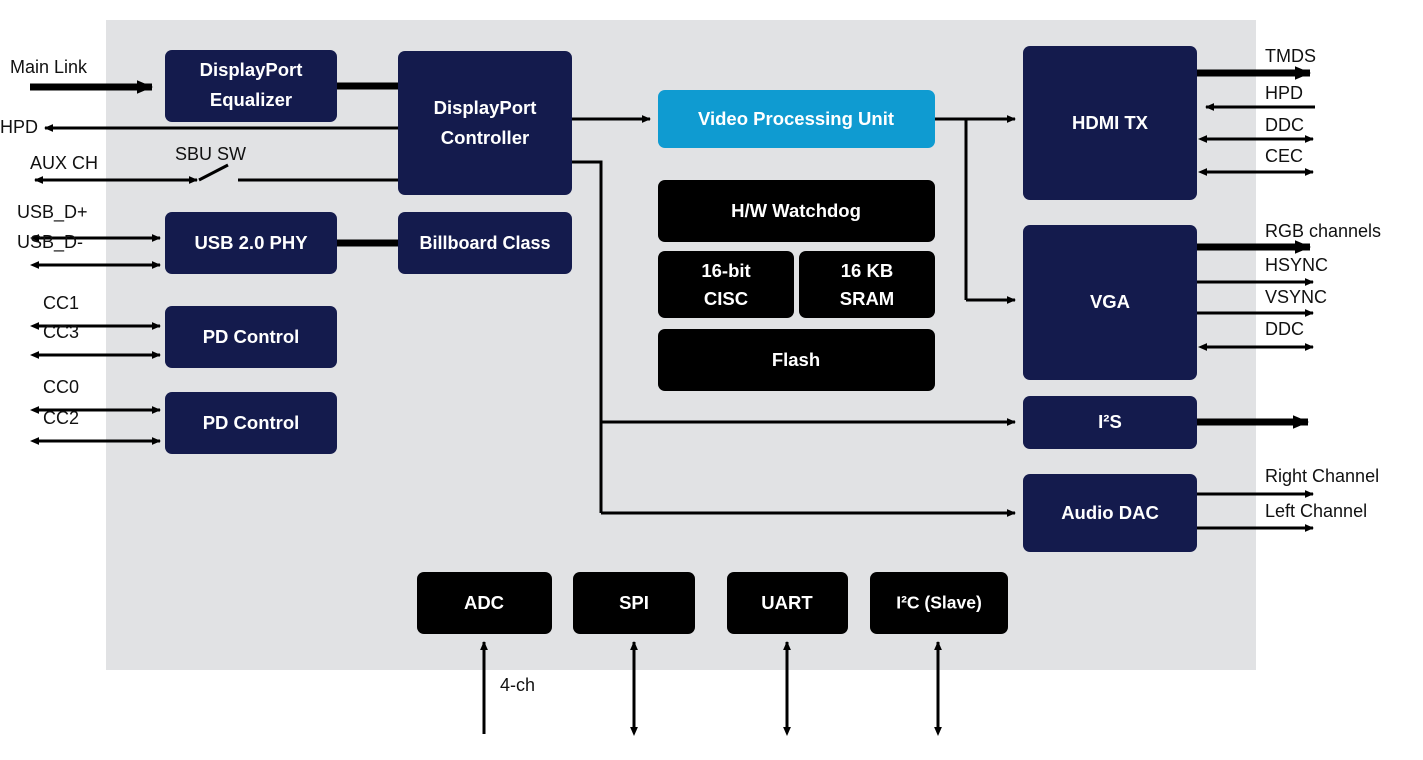 The width and height of the screenshot is (1423, 760). What do you see at coordinates (867, 298) in the screenshot?
I see `block-label-sram-16kb-line2: SRAM` at bounding box center [867, 298].